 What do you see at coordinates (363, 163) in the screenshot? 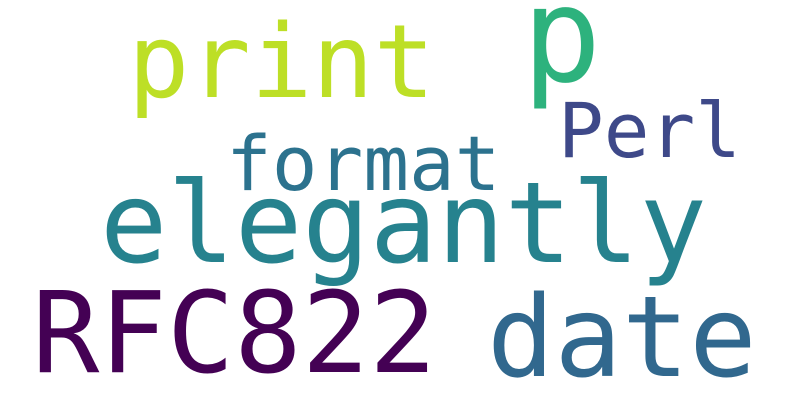
I see `word-format: format` at bounding box center [363, 163].